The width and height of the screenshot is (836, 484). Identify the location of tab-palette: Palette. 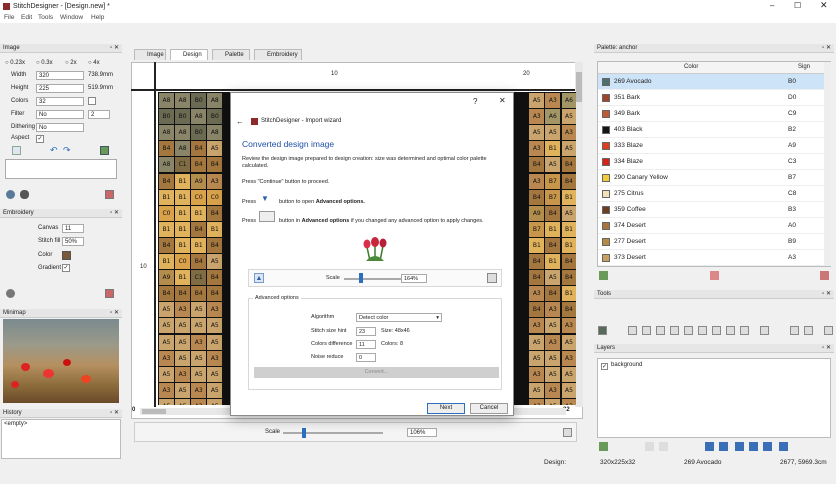
(231, 54).